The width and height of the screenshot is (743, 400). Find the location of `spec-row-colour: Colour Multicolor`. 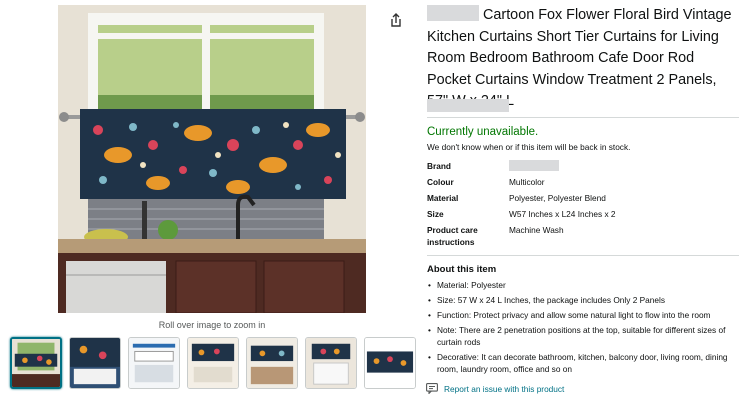

spec-row-colour: Colour Multicolor is located at coordinates (583, 182).